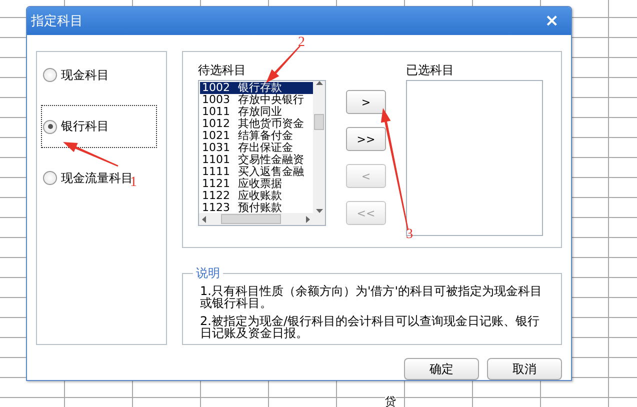 This screenshot has width=637, height=407. What do you see at coordinates (301, 42) in the screenshot?
I see `annotation-number: 2` at bounding box center [301, 42].